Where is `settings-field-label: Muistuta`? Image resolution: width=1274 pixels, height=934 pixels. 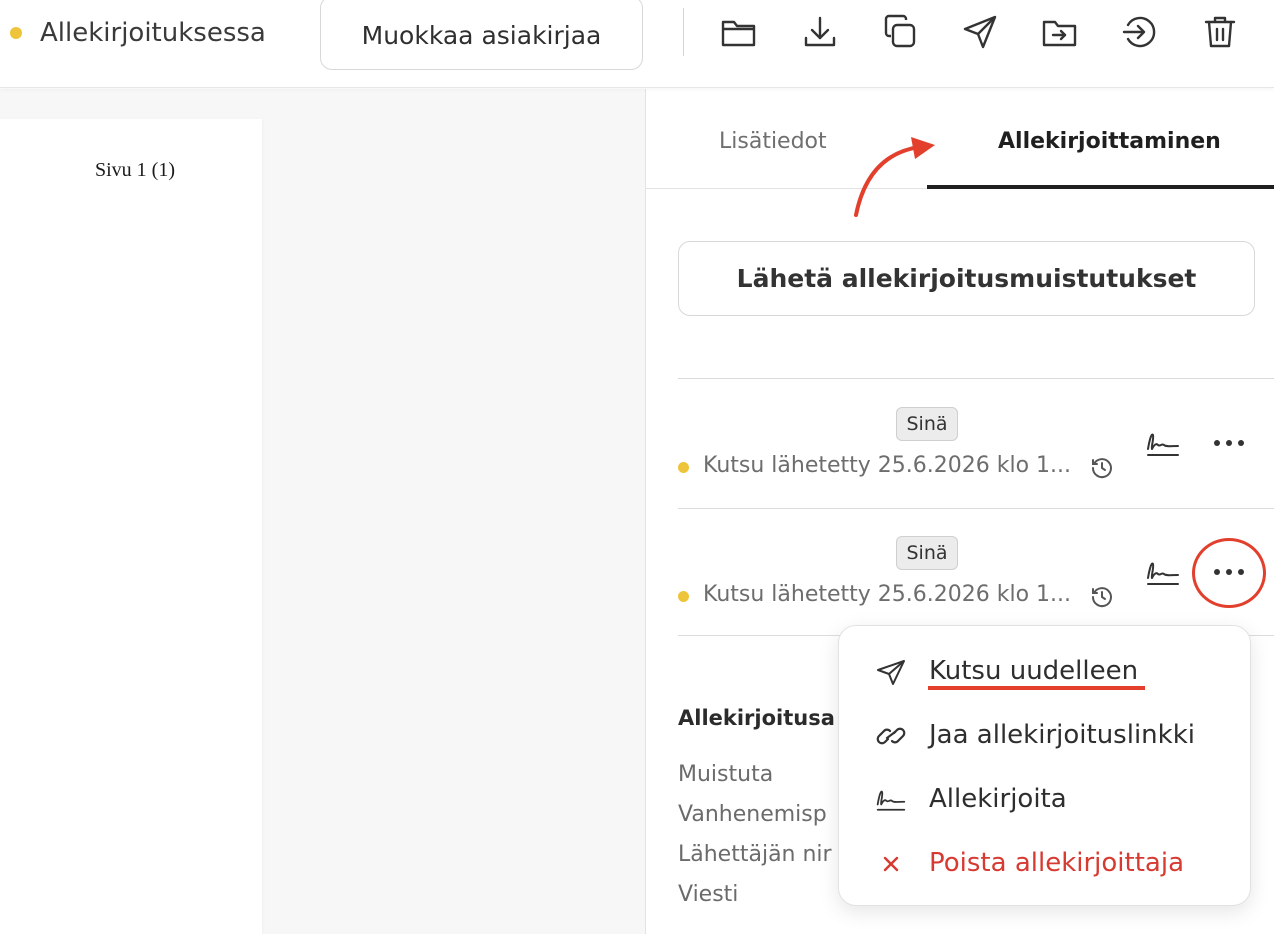
settings-field-label: Muistuta is located at coordinates (726, 774).